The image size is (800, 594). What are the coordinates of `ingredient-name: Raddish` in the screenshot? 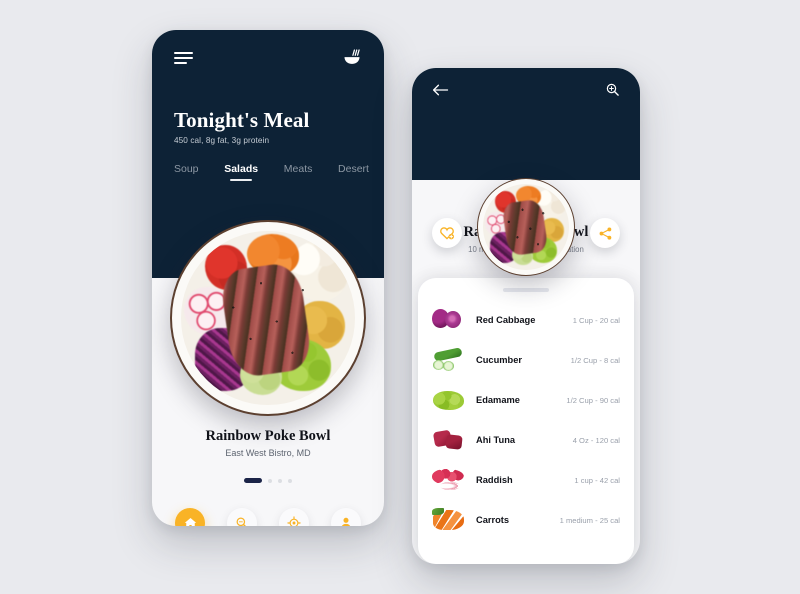 It's located at (494, 480).